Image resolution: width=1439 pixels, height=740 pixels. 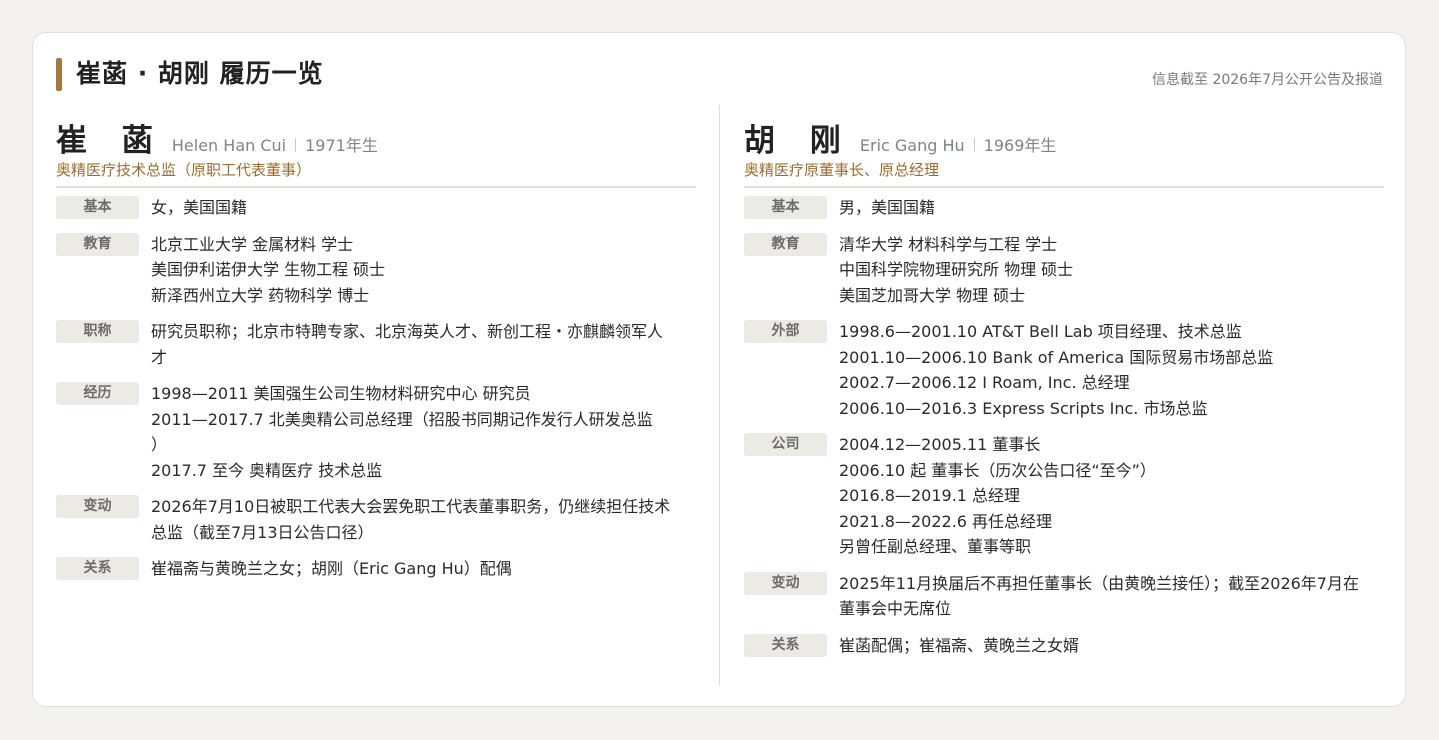 What do you see at coordinates (199, 207) in the screenshot?
I see `section-line: 女，美国国籍` at bounding box center [199, 207].